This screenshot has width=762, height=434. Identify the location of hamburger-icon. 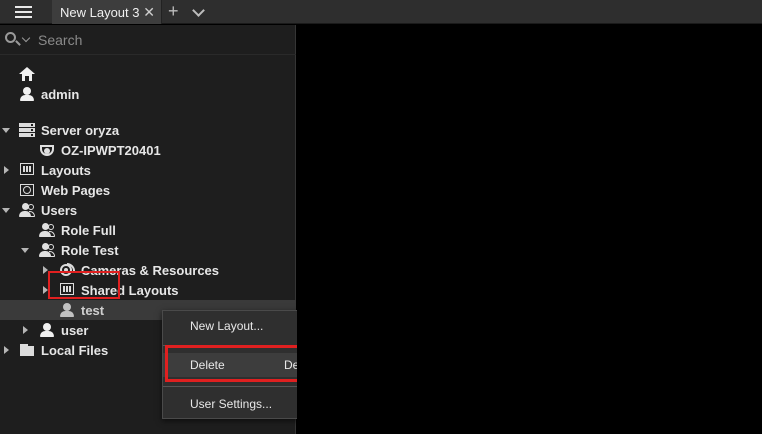
(23, 12).